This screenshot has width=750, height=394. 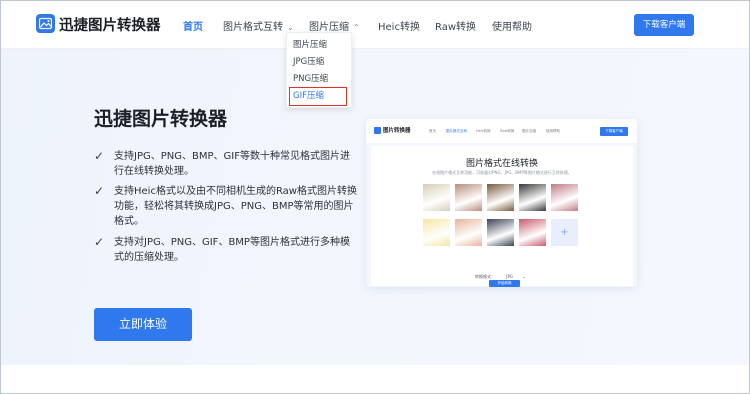 I want to click on preview-nav-item: Heic转换, so click(x=483, y=131).